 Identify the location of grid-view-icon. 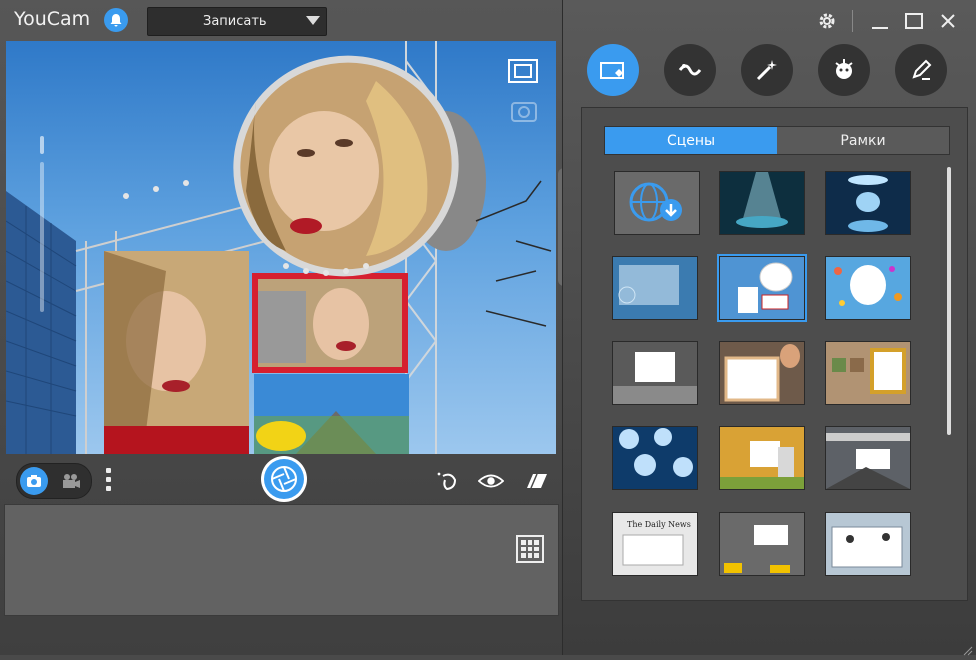
(530, 549).